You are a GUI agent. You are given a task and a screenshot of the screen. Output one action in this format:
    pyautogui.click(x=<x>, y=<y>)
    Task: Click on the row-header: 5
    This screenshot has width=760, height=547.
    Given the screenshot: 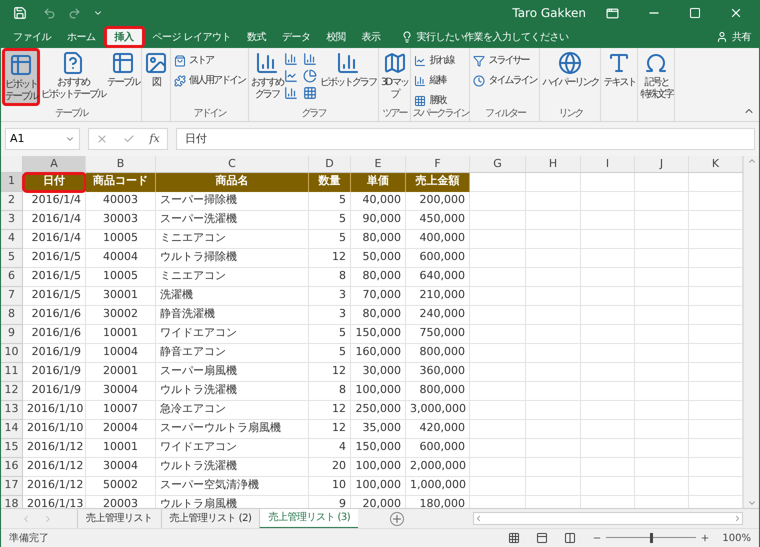 What is the action you would take?
    pyautogui.click(x=12, y=258)
    